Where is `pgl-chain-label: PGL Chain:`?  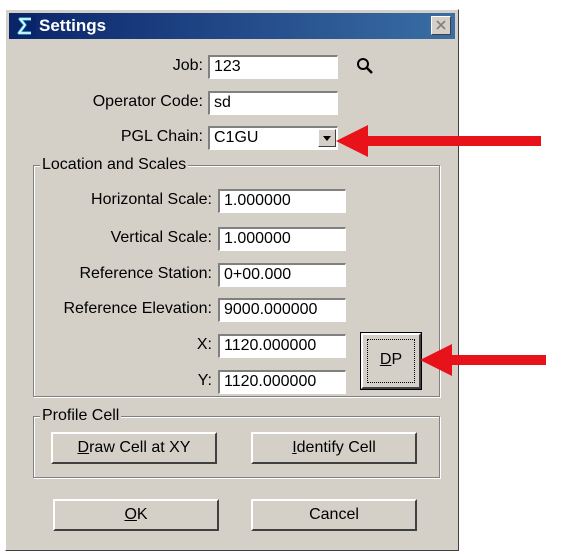 pgl-chain-label: PGL Chain: is located at coordinates (161, 136).